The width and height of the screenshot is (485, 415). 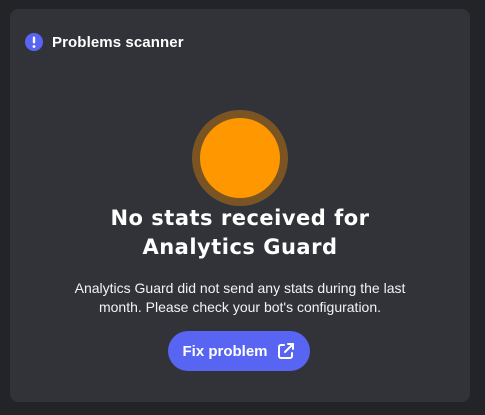 I want to click on fix-problem-label: Fix problem, so click(x=225, y=351).